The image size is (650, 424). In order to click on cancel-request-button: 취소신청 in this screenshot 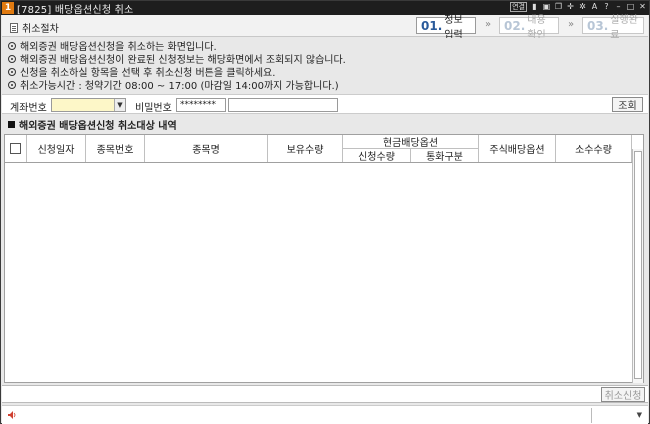, I will do `click(623, 394)`.